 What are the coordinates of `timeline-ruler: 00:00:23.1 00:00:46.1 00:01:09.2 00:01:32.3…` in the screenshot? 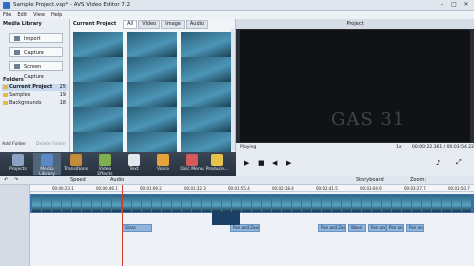 It's located at (252, 188).